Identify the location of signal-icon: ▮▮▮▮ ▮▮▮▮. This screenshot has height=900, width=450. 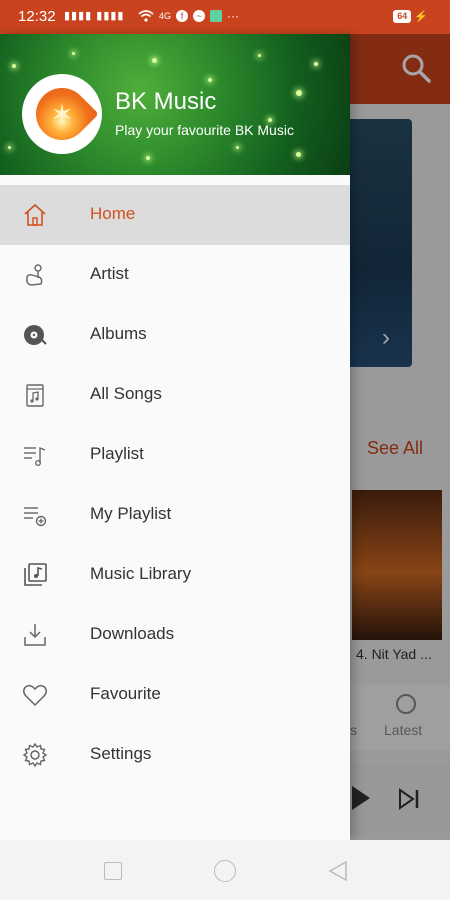
(94, 16).